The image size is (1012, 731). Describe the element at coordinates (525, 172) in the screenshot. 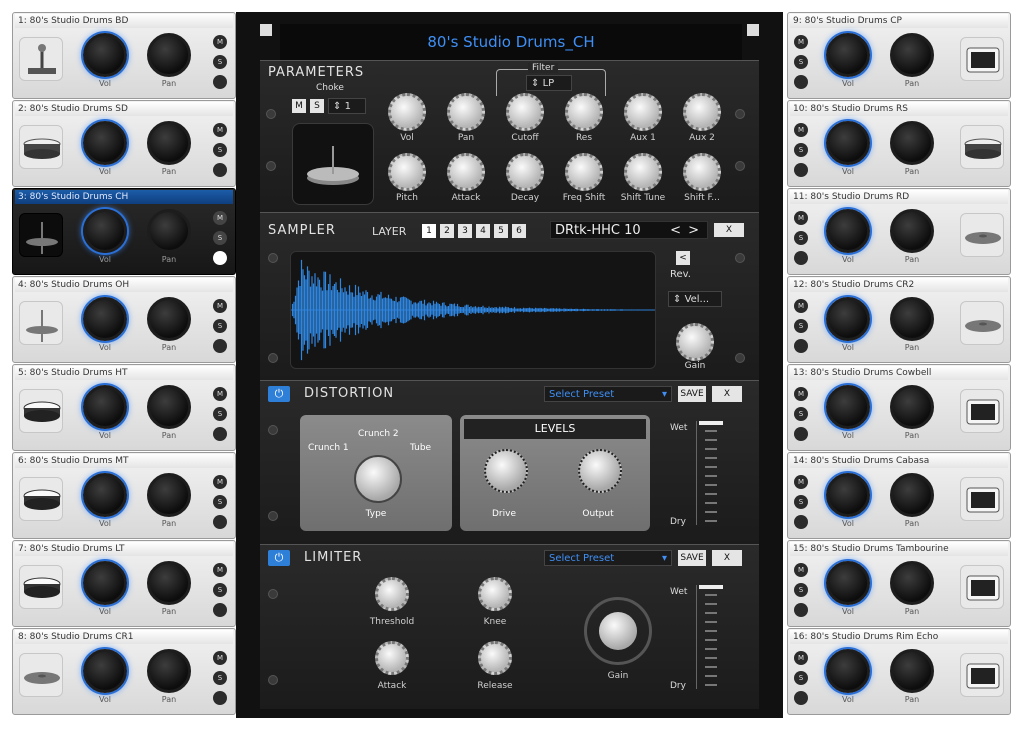

I see `param-knob-decay` at that location.